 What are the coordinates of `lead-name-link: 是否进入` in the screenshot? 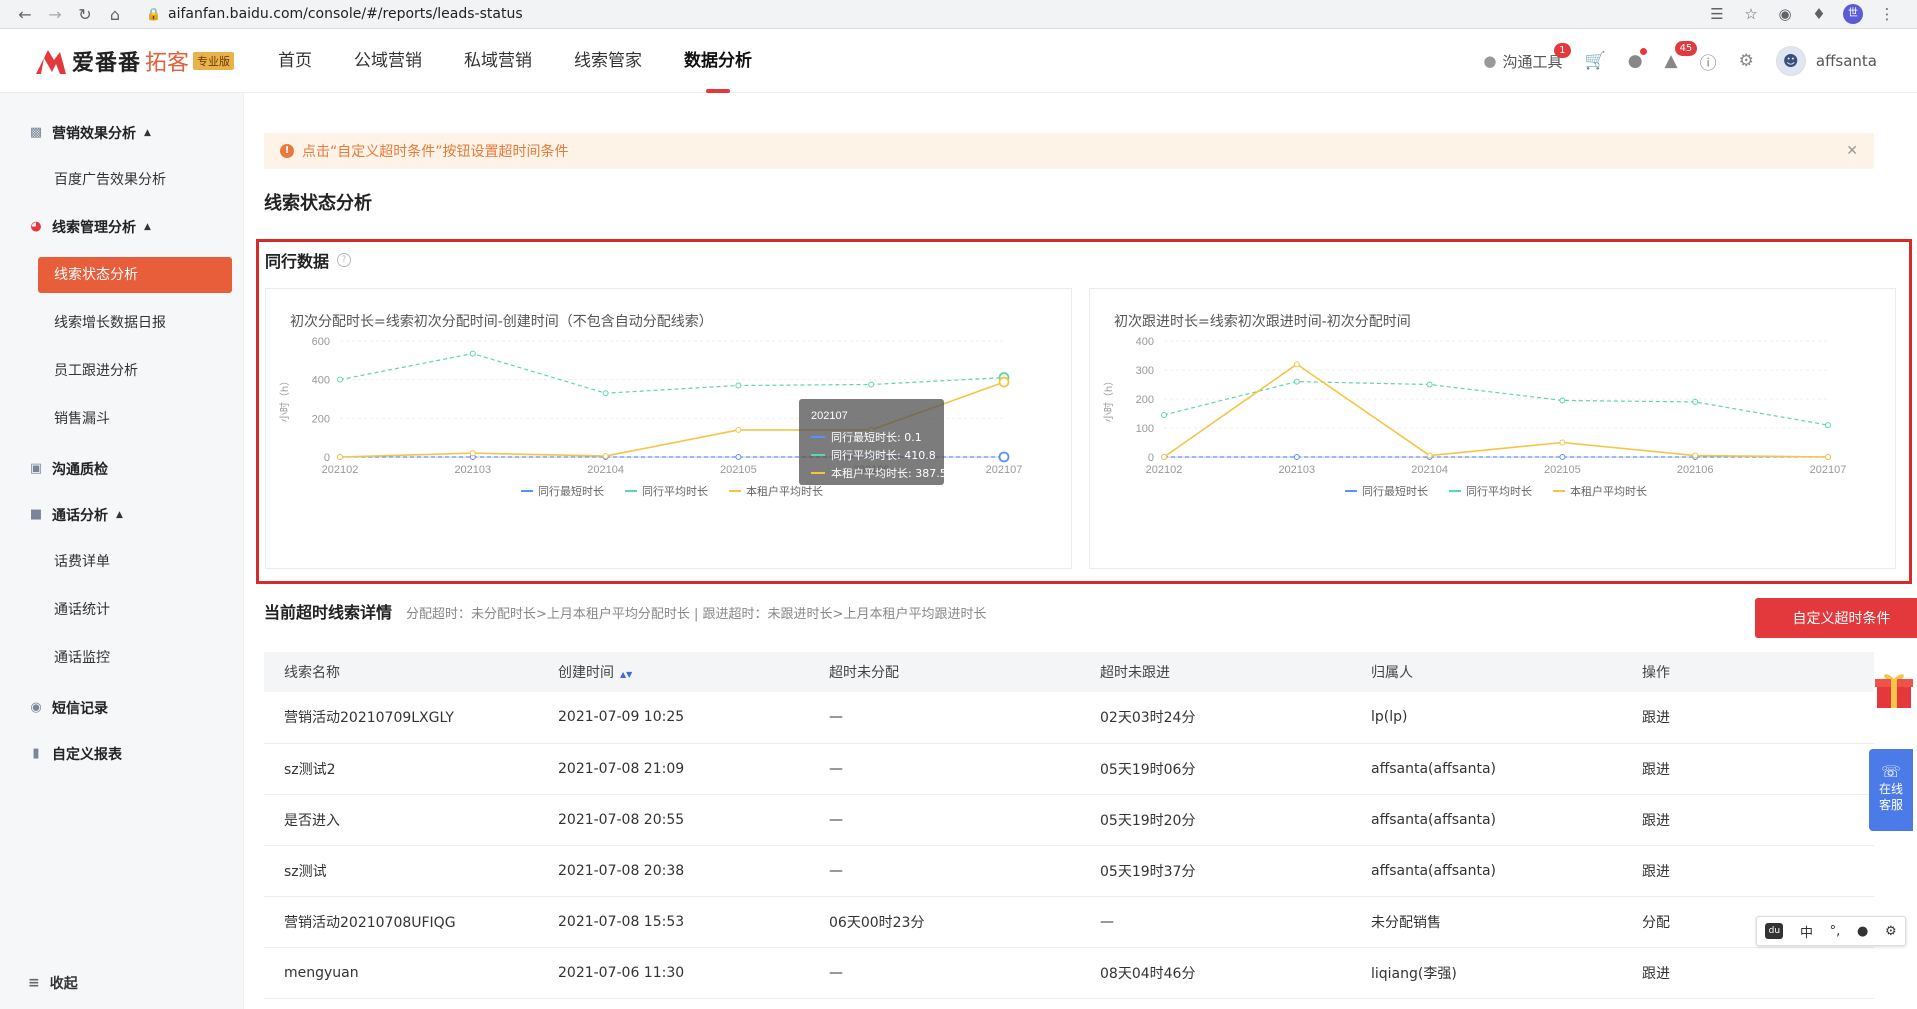 It's located at (401, 820).